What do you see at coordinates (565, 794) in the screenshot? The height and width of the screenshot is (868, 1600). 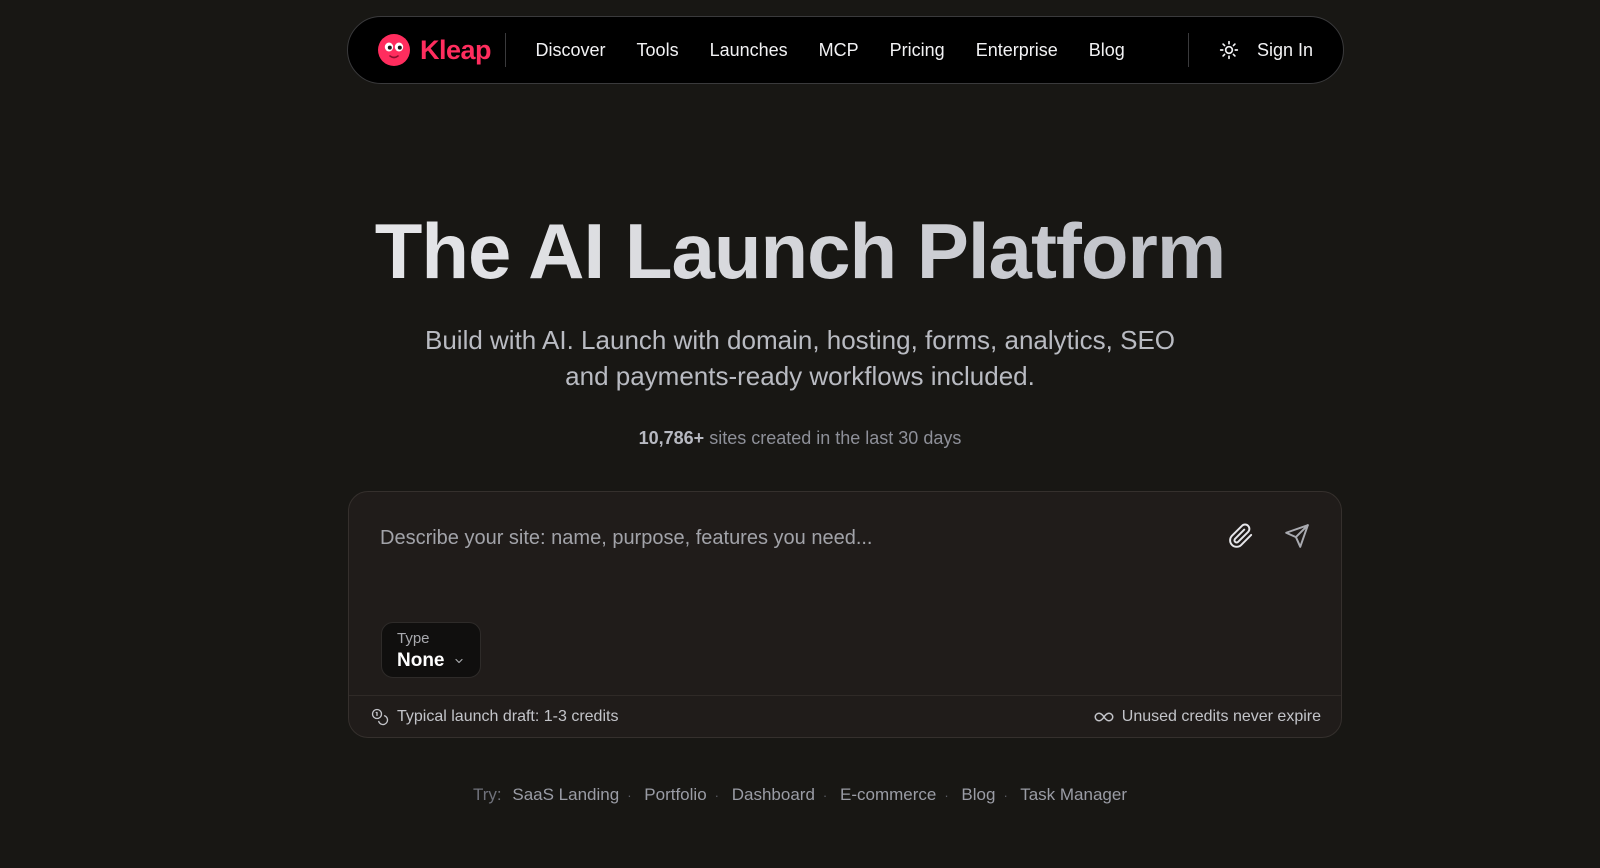 I see `try-saas-landing: SaaS Landing` at bounding box center [565, 794].